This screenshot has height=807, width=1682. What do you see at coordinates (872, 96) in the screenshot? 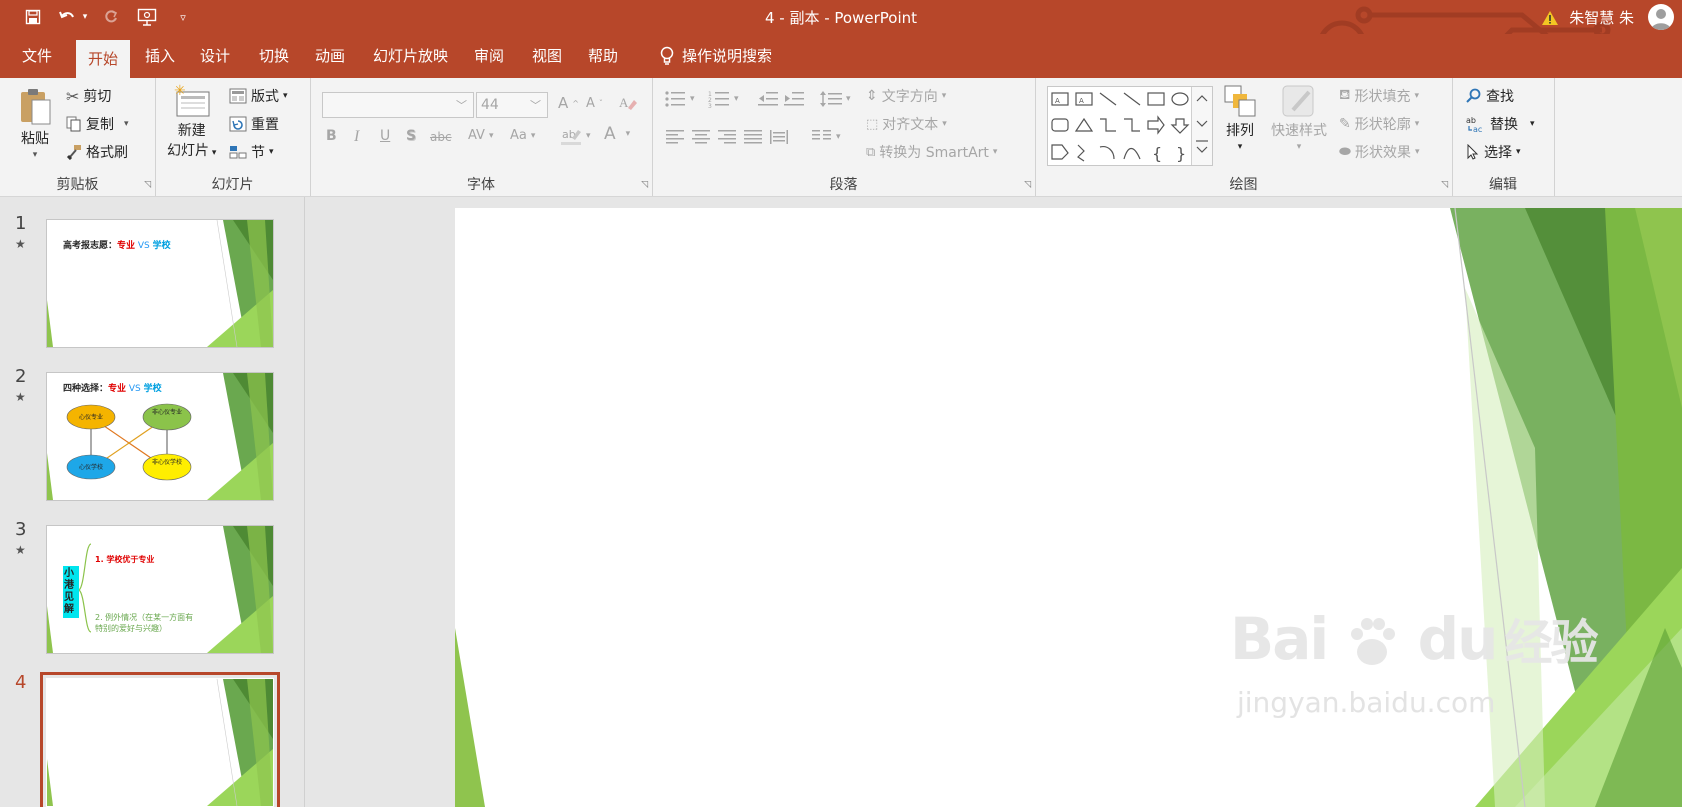
I see `text-direction-icon: ⇕` at bounding box center [872, 96].